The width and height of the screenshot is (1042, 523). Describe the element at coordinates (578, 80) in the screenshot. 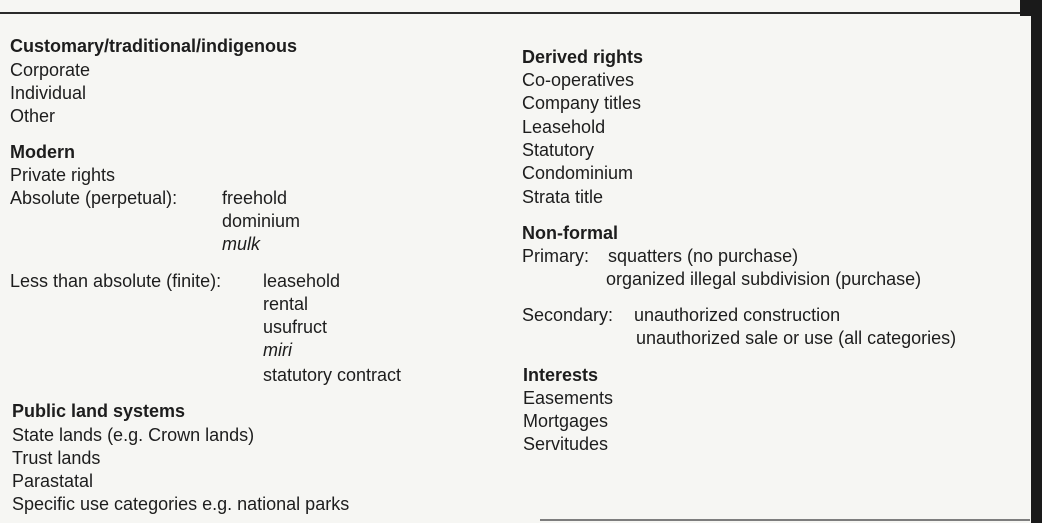

I see `derived-item: Co-operatives` at that location.